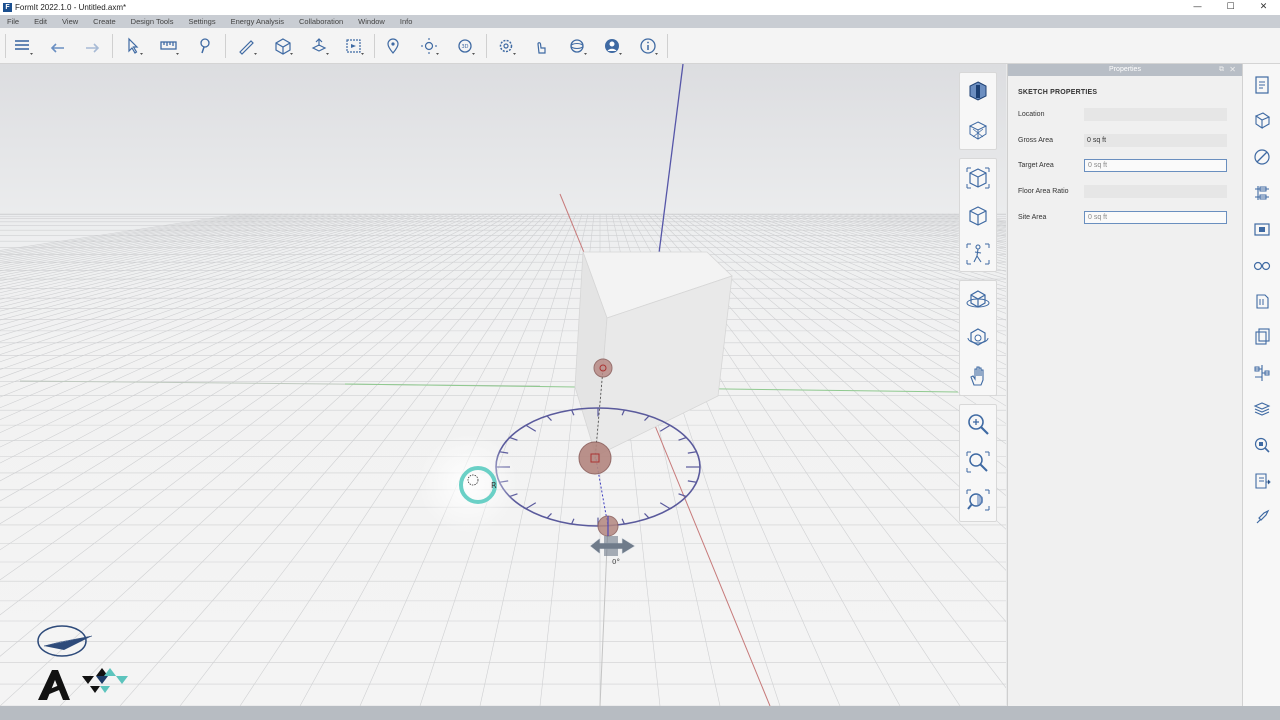  I want to click on menu-info: Info, so click(406, 21).